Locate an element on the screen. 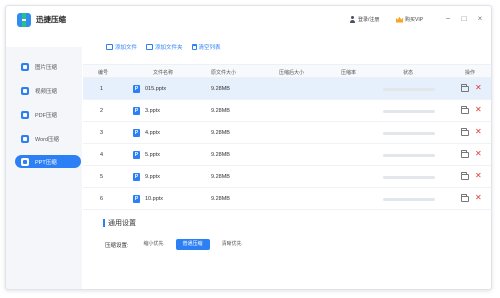 Image resolution: width=500 pixels, height=298 pixels. column-header-actions: 操作 is located at coordinates (470, 73).